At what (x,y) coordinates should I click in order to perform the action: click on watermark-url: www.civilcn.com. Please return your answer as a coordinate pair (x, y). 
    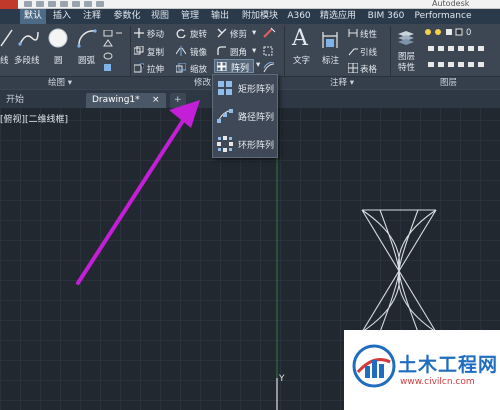
    Looking at the image, I should click on (437, 382).